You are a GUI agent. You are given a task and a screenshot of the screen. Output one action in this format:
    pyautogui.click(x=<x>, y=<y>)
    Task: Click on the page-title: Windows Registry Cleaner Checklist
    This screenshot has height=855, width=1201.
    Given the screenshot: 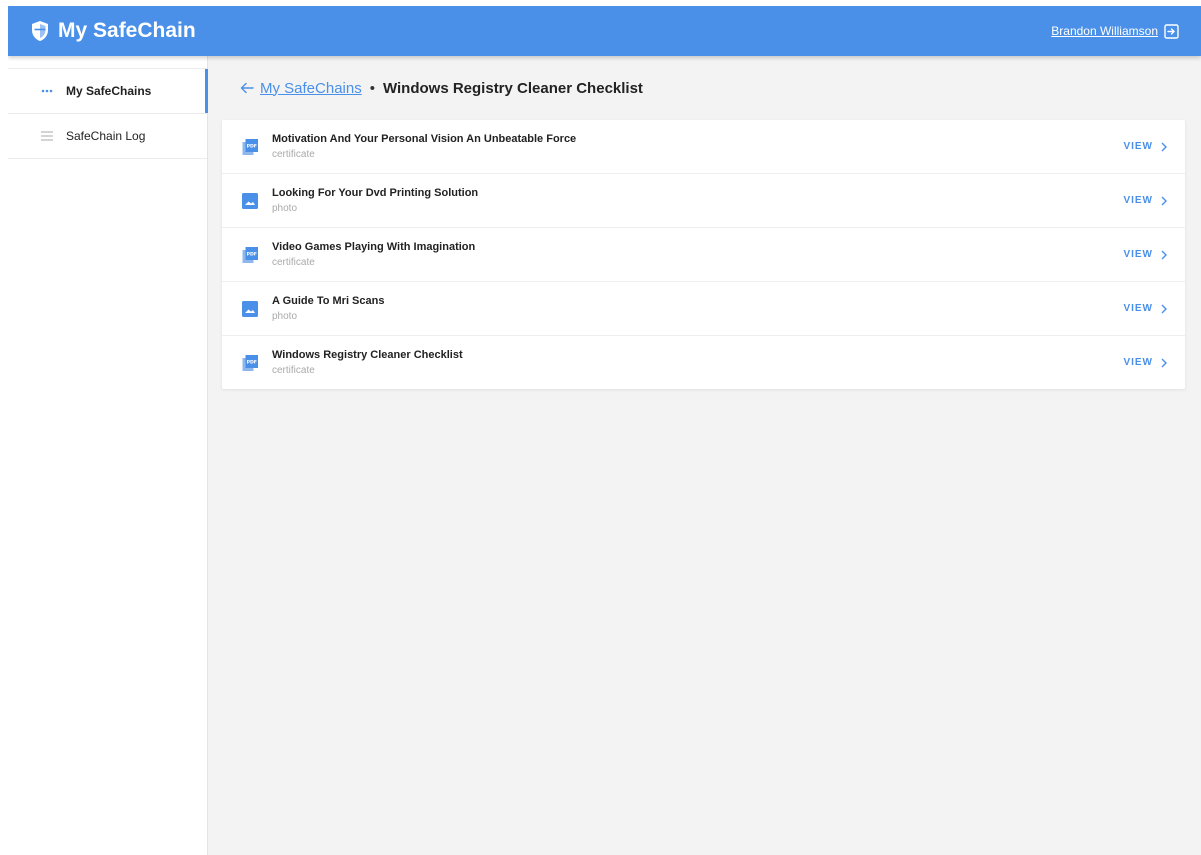 What is the action you would take?
    pyautogui.click(x=512, y=88)
    